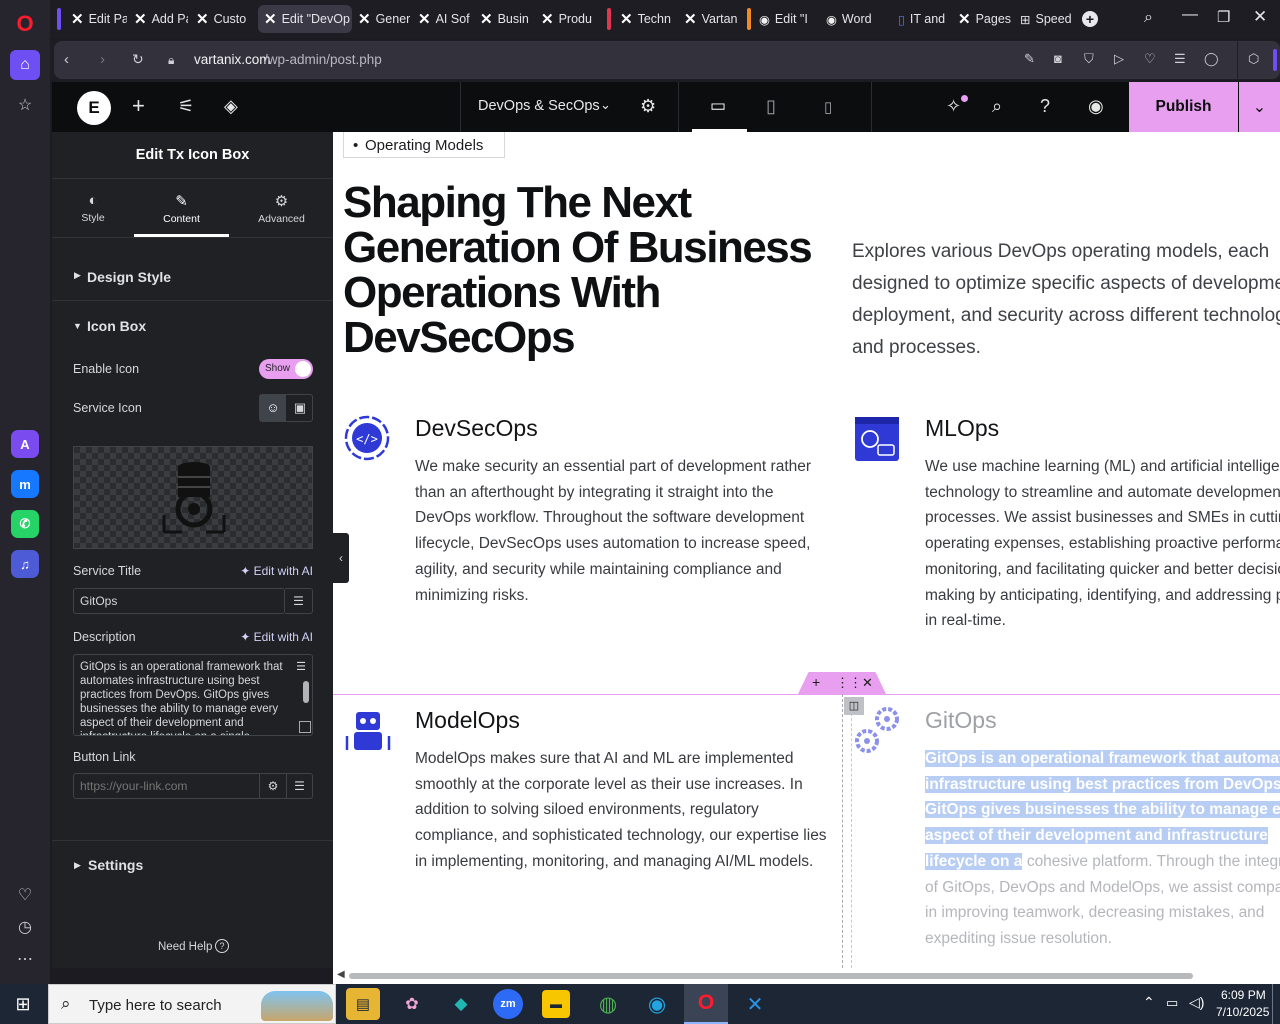  I want to click on extensions-cube-icon: ⬡, so click(1253, 59).